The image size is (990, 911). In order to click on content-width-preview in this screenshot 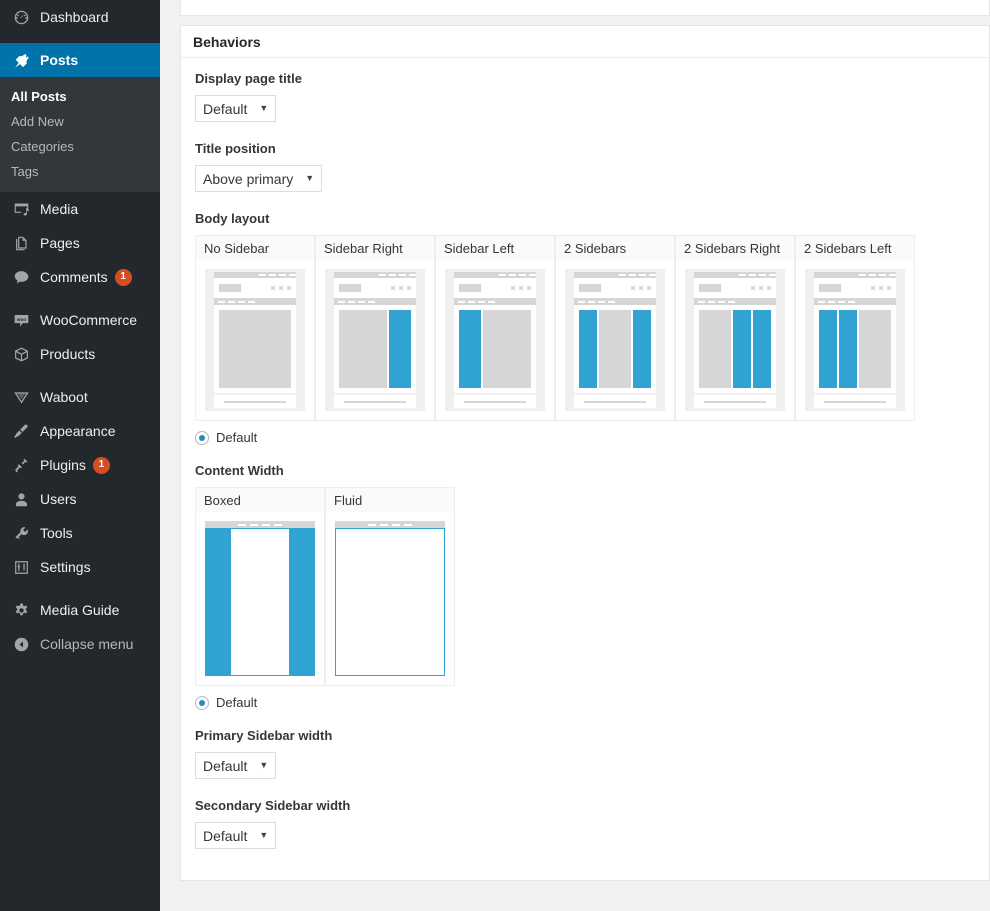, I will do `click(390, 598)`.